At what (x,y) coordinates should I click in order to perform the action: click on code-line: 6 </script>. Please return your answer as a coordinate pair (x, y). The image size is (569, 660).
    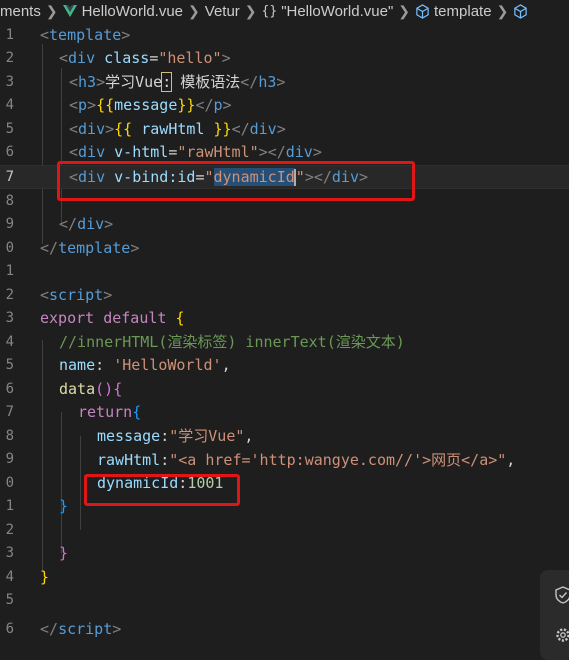
    Looking at the image, I should click on (284, 629).